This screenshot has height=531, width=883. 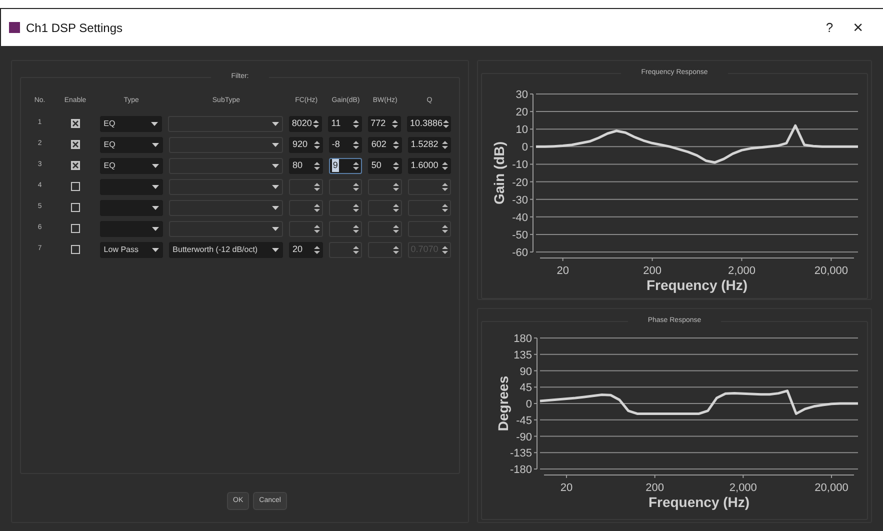 I want to click on tick-label: -40, so click(x=520, y=218).